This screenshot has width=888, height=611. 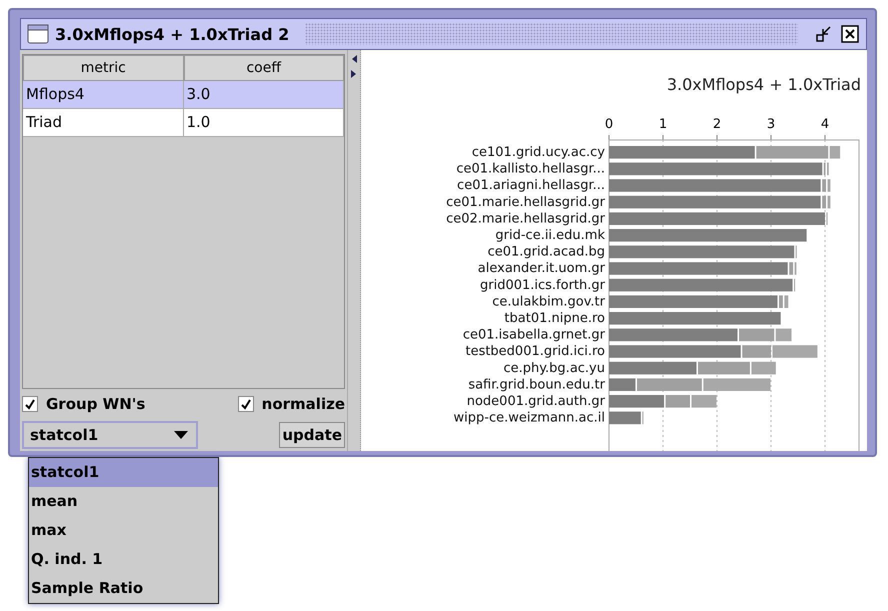 I want to click on chart-title: 3.0xMflops4 + 1.0xTriad, so click(x=763, y=84).